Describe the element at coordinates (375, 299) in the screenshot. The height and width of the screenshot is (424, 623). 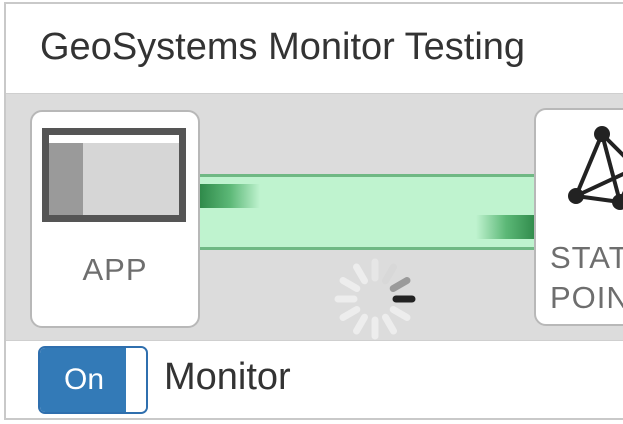
I see `loading-spinner-icon` at that location.